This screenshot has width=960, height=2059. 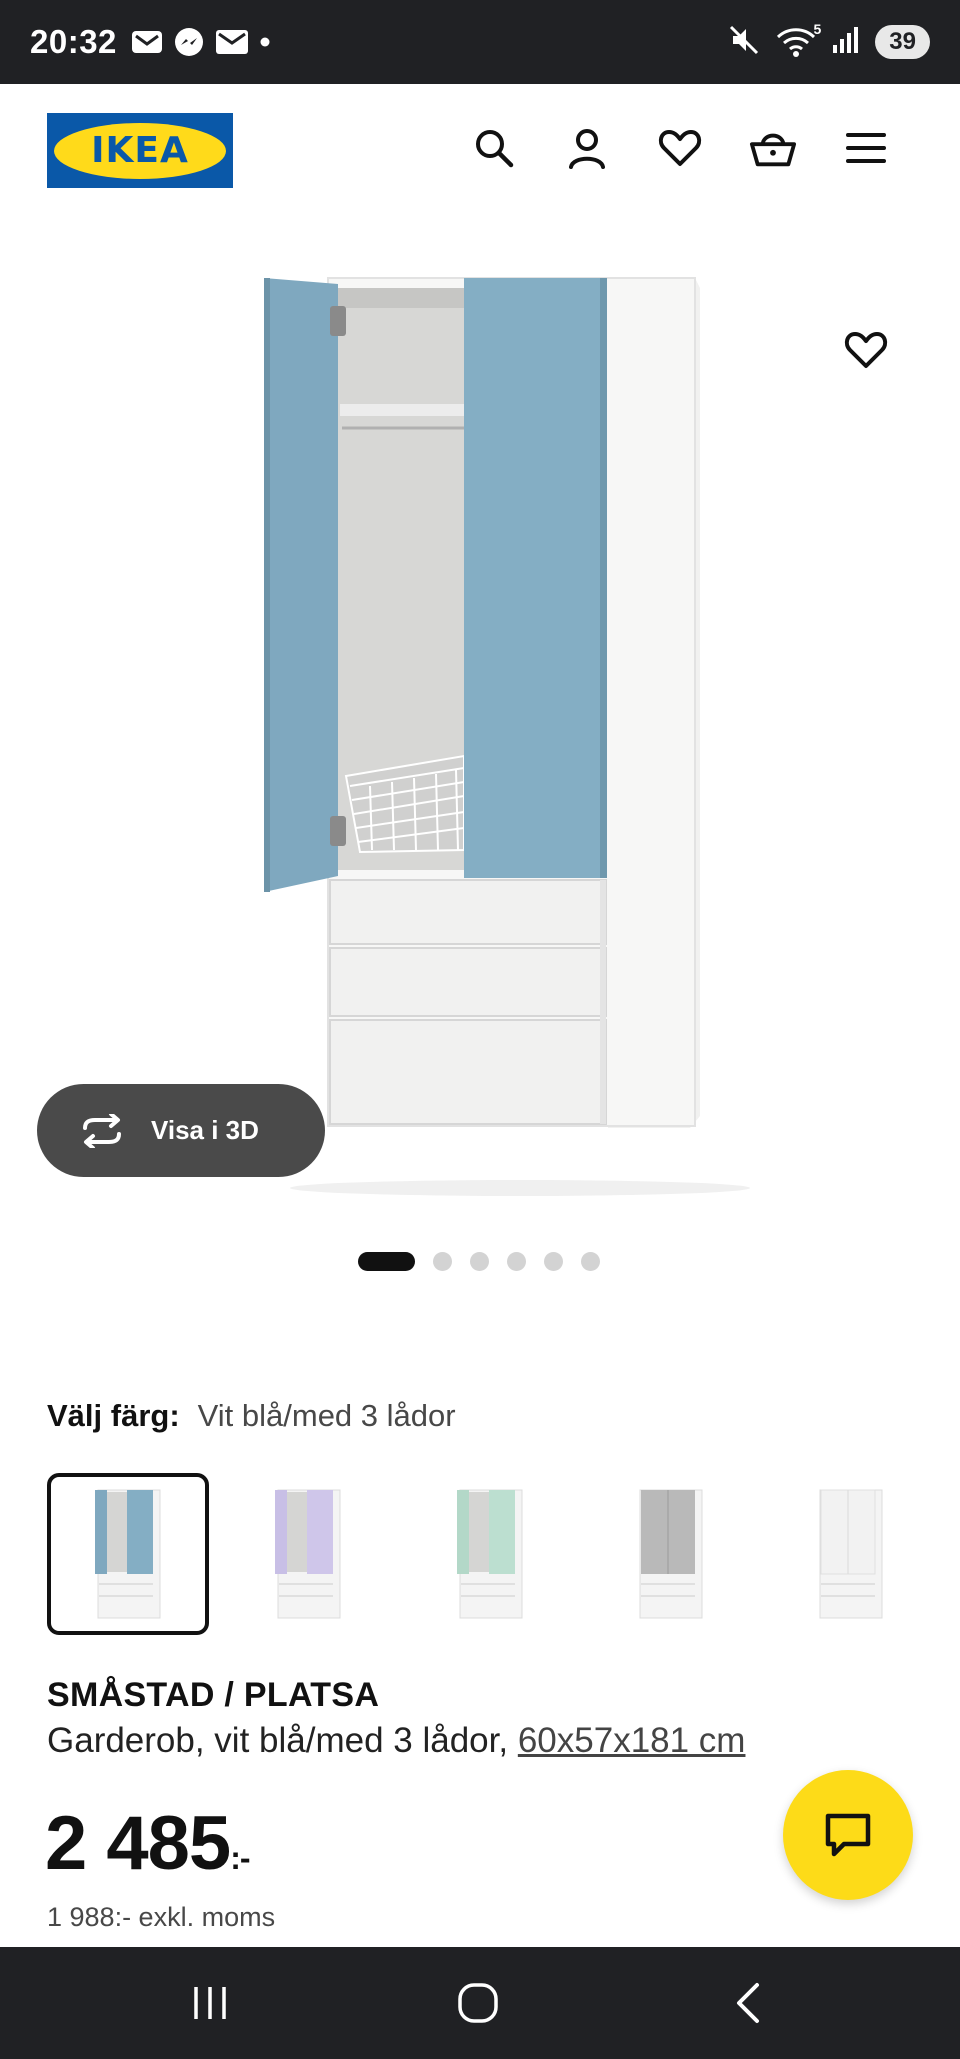 I want to click on color-swatches, so click(x=487, y=1554).